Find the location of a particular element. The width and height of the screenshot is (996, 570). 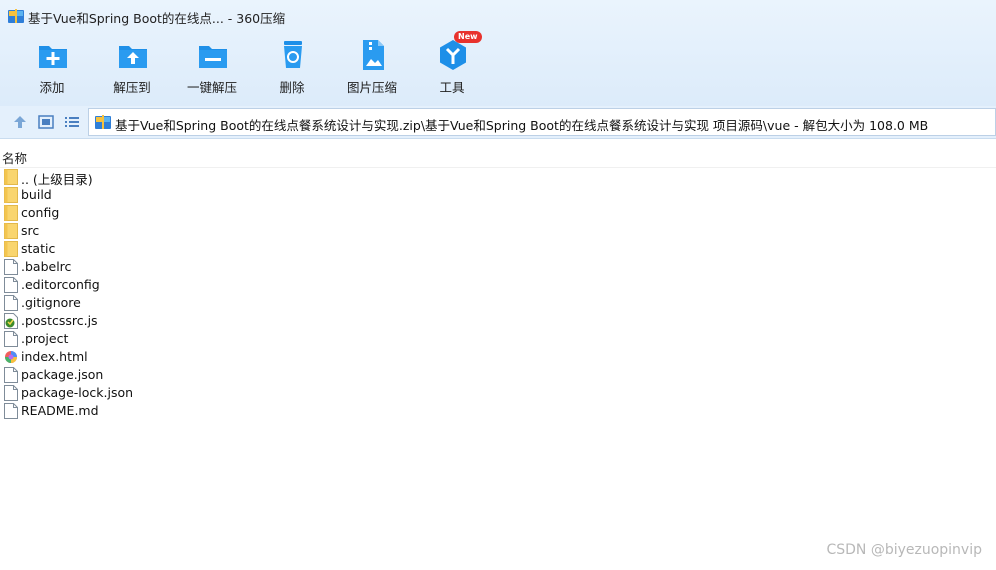

file-row: .babelrc is located at coordinates (498, 267).